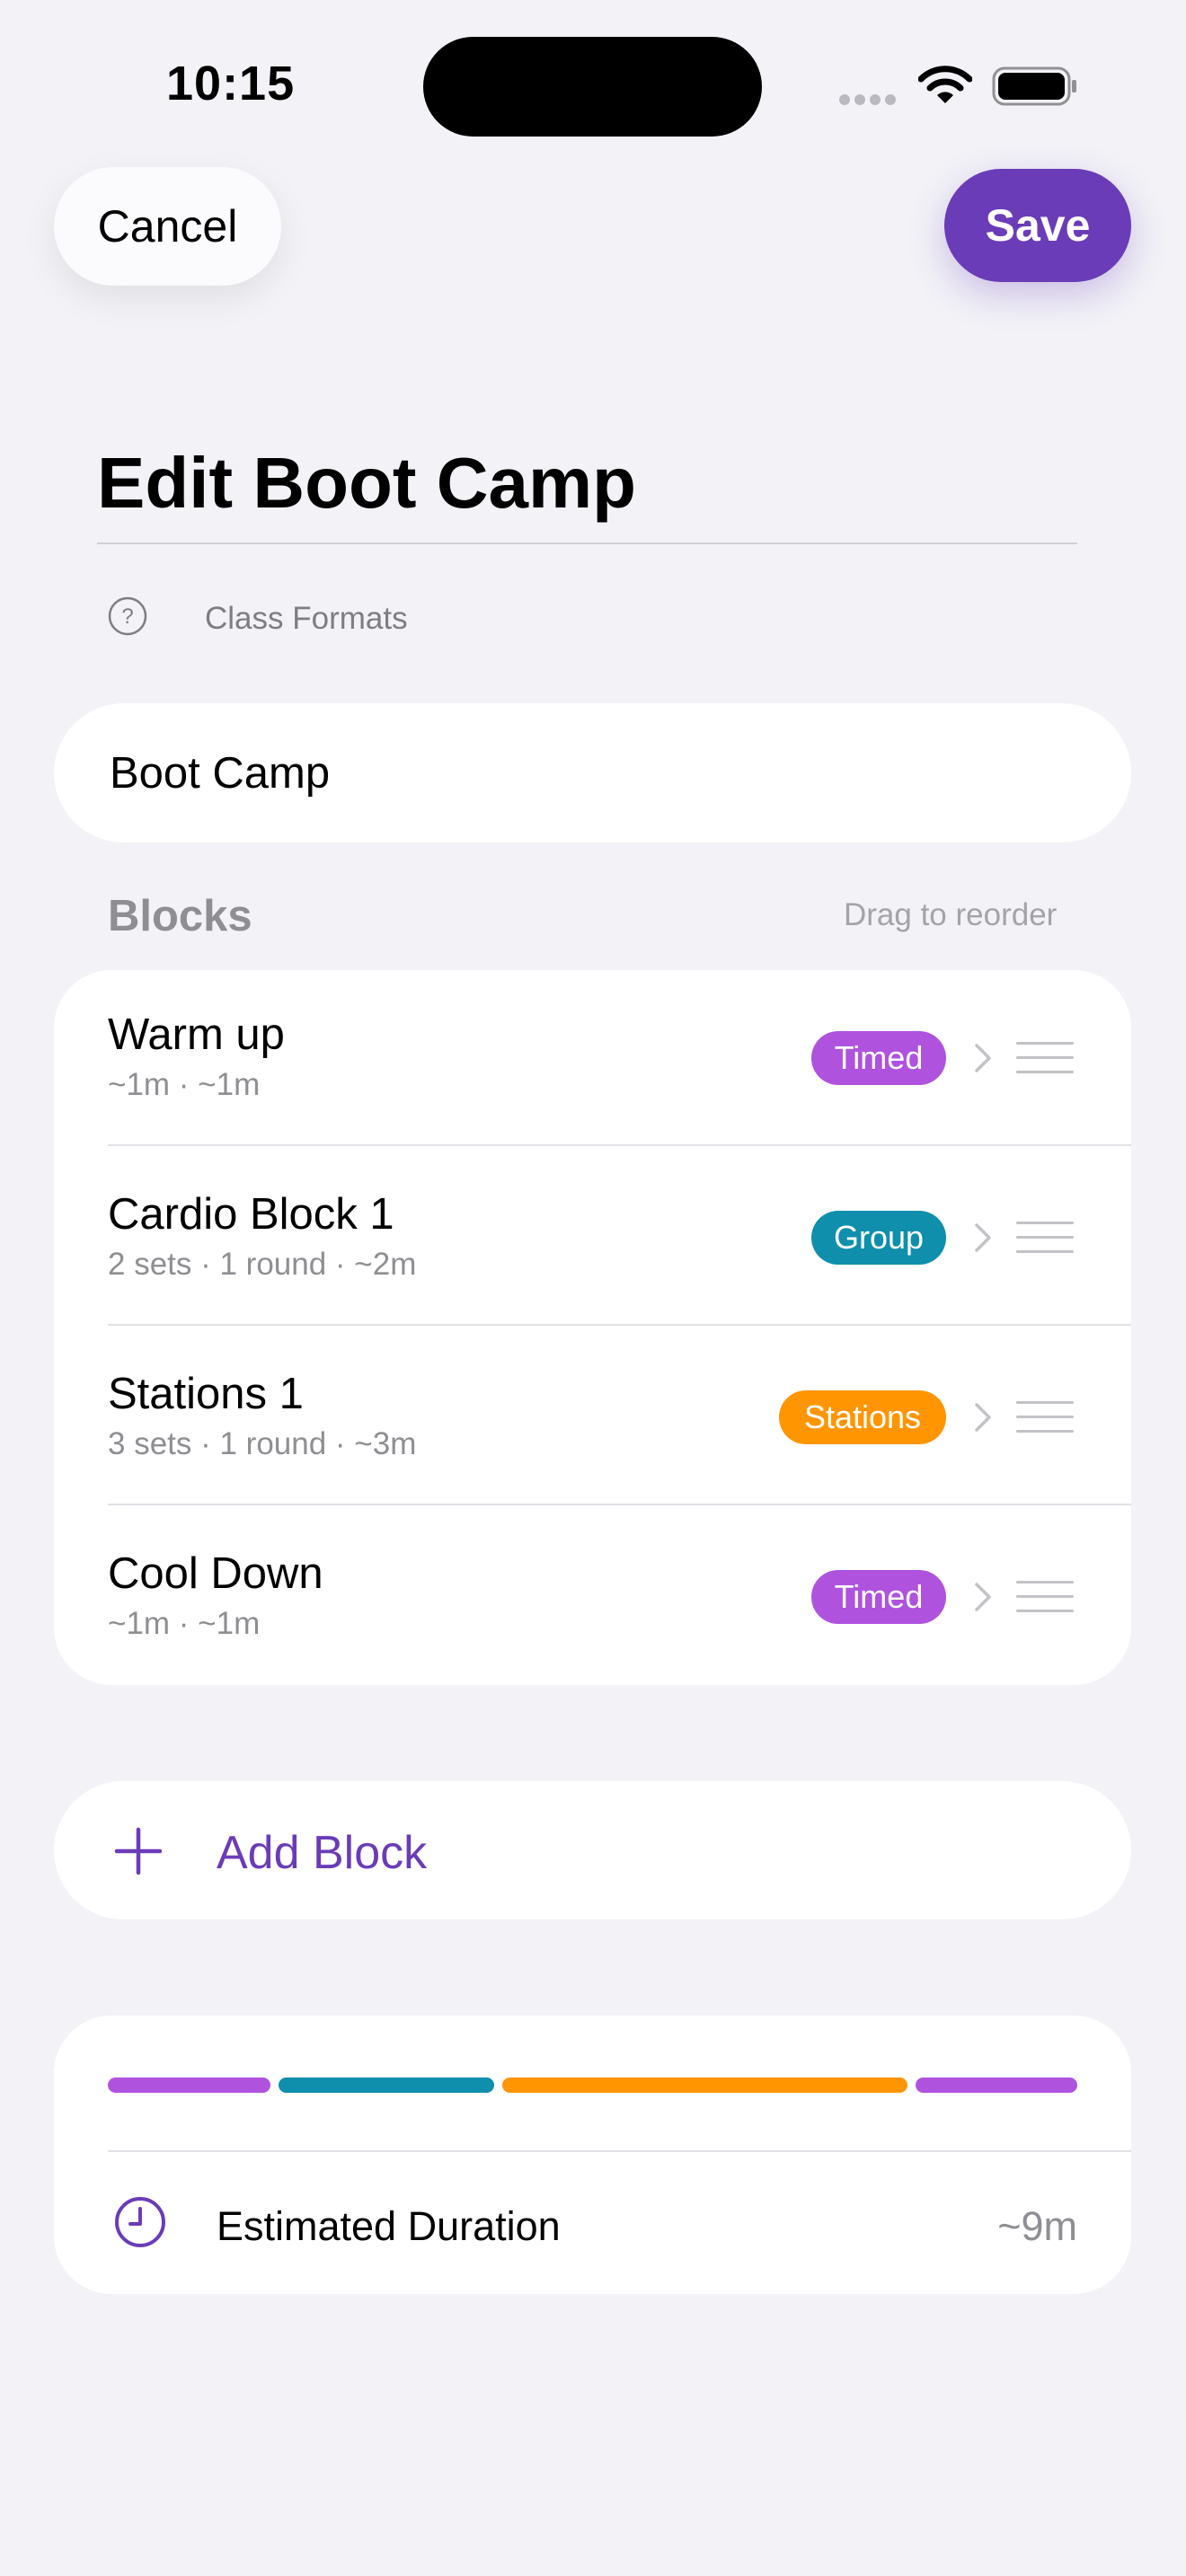  Describe the element at coordinates (951, 914) in the screenshot. I see `drag-hint: Drag to reorder` at that location.